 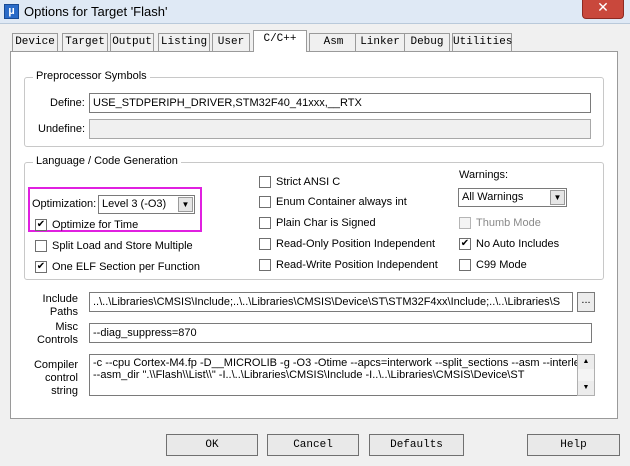 What do you see at coordinates (493, 197) in the screenshot?
I see `warnings-value: All Warnings` at bounding box center [493, 197].